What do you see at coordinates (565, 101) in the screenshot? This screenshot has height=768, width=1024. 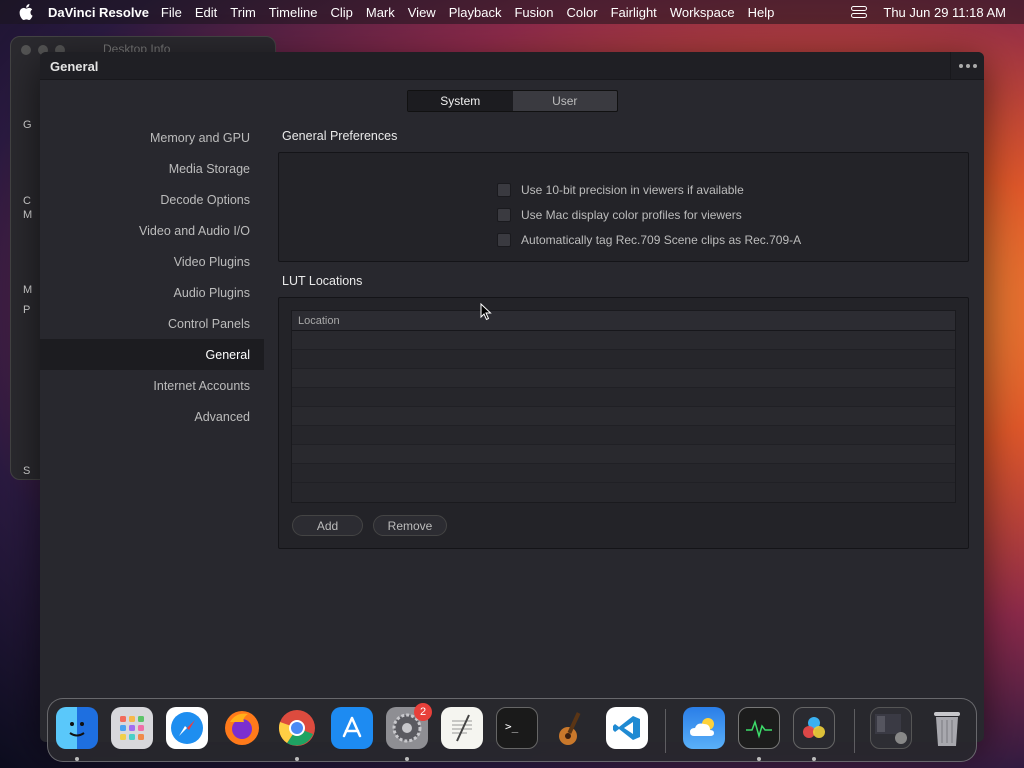 I see `tab-user: User` at bounding box center [565, 101].